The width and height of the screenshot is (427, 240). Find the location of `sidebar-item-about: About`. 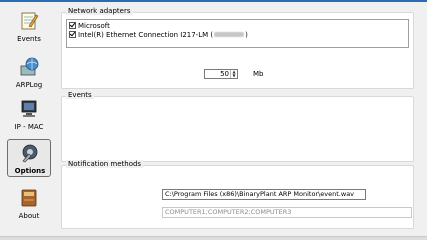

sidebar-item-about: About is located at coordinates (29, 204).